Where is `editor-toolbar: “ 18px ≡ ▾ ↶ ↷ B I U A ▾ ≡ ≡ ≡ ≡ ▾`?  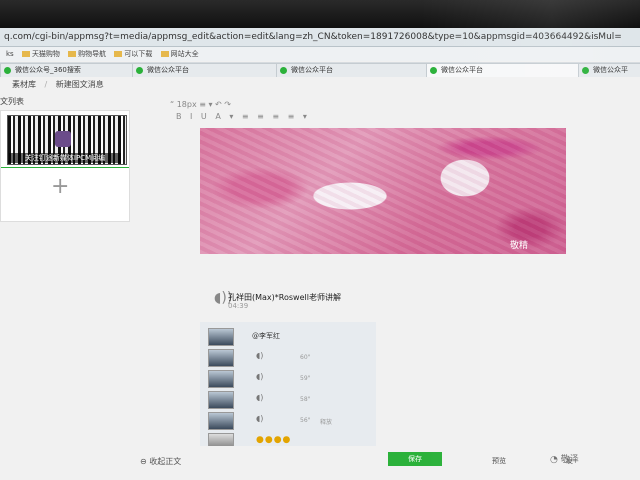 editor-toolbar: “ 18px ≡ ▾ ↶ ↷ B I U A ▾ ≡ ≡ ≡ ≡ ▾ is located at coordinates (335, 113).